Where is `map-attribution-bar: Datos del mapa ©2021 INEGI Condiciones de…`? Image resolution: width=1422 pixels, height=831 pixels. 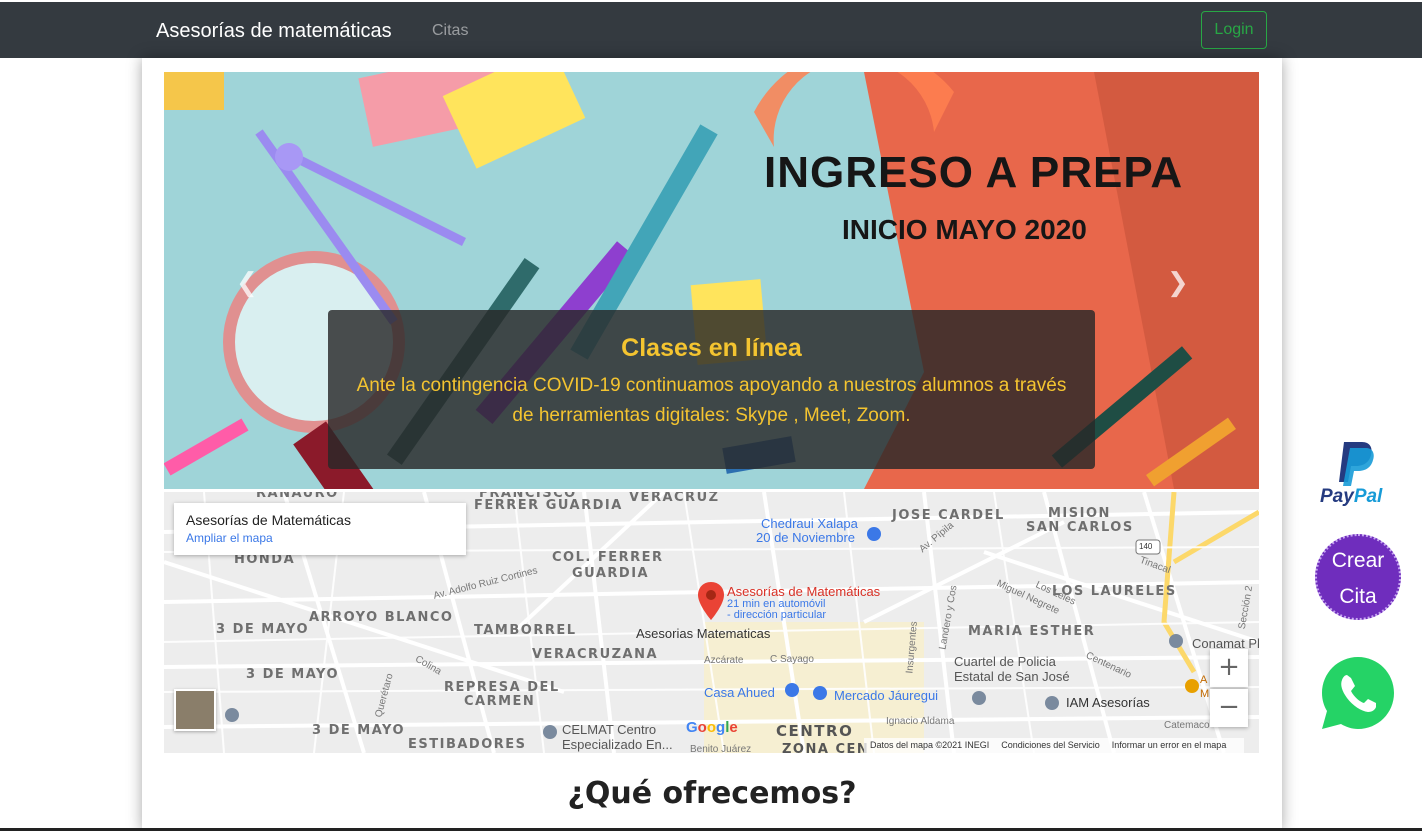
map-attribution-bar: Datos del mapa ©2021 INEGI Condiciones de… is located at coordinates (1054, 745).